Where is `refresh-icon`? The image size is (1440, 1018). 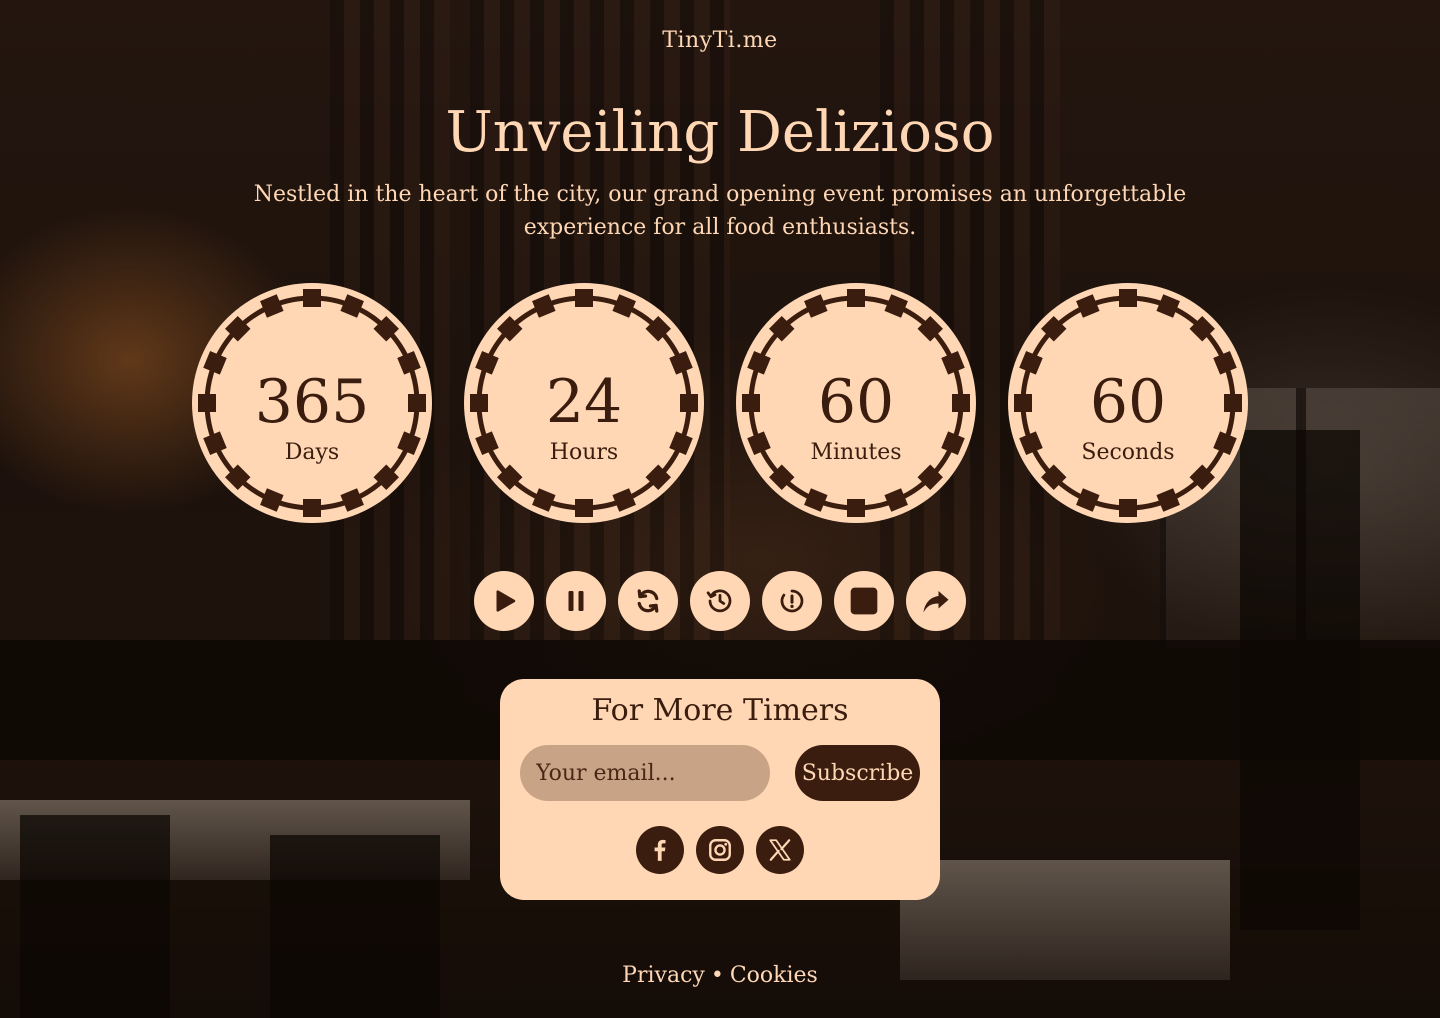
refresh-icon is located at coordinates (648, 601).